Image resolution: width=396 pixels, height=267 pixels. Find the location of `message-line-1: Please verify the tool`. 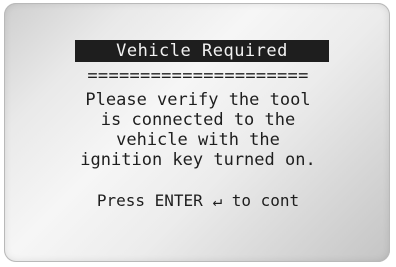

message-line-1: Please verify the tool is located at coordinates (198, 100).